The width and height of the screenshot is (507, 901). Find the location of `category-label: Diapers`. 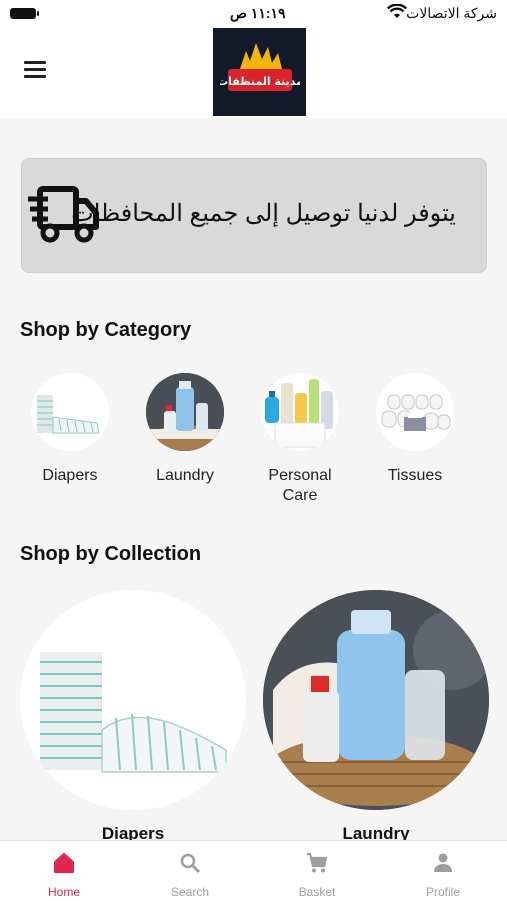

category-label: Diapers is located at coordinates (70, 475).